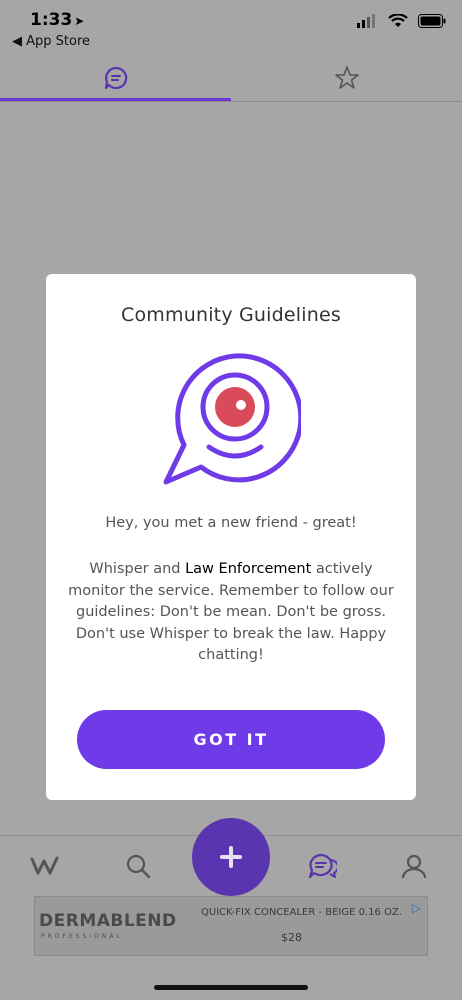 This screenshot has height=1000, width=462. Describe the element at coordinates (231, 523) in the screenshot. I see `dialog-greeting: Hey, you met a new friend - great!` at that location.